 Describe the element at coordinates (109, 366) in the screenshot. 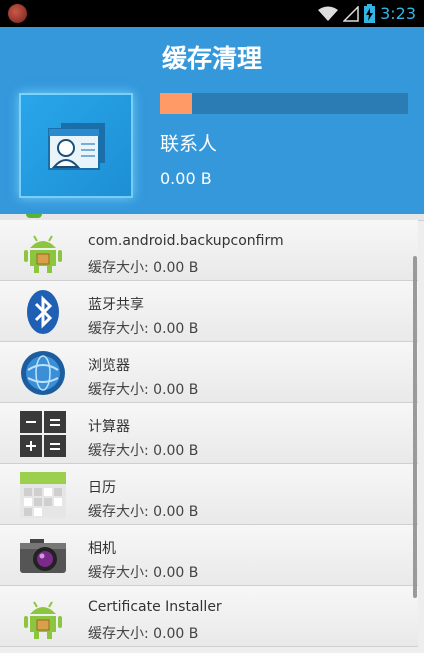

I see `app-name: 浏览器` at that location.